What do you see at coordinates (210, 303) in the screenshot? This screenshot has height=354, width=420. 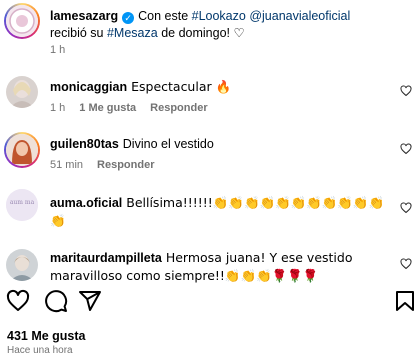 I see `action-bar` at bounding box center [210, 303].